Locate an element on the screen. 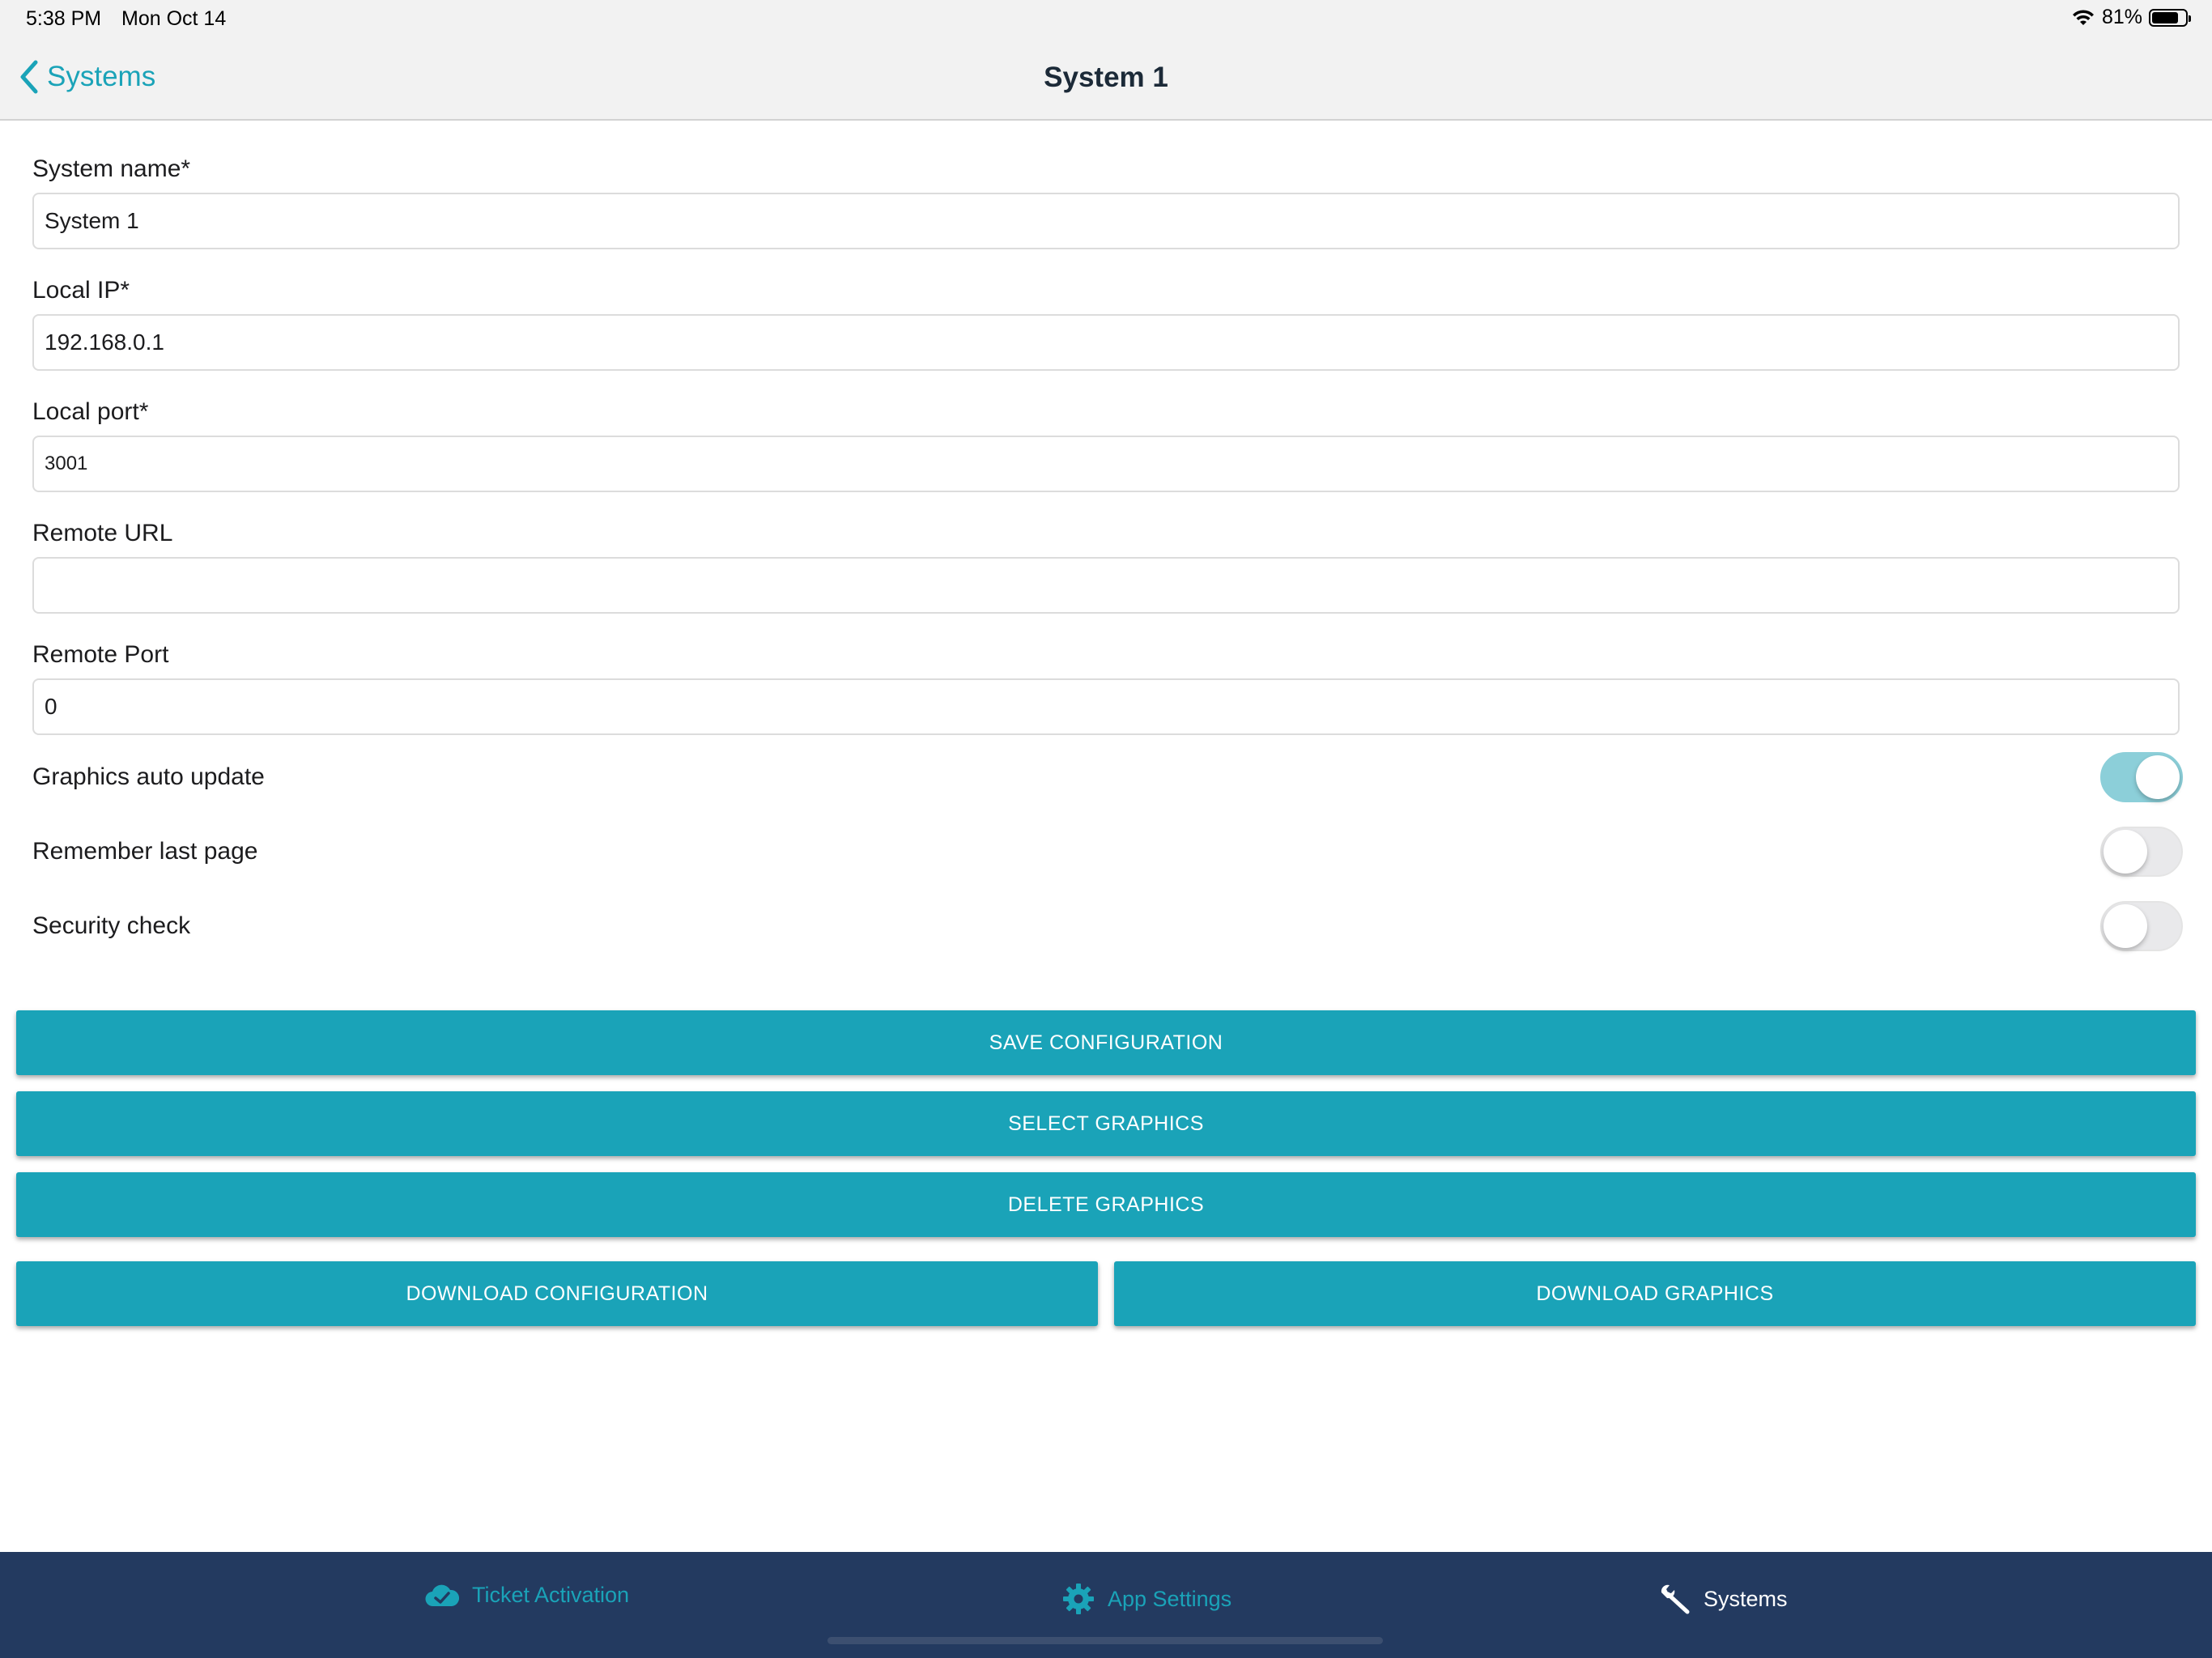 The width and height of the screenshot is (2212, 1658). page-title: System 1 is located at coordinates (1106, 77).